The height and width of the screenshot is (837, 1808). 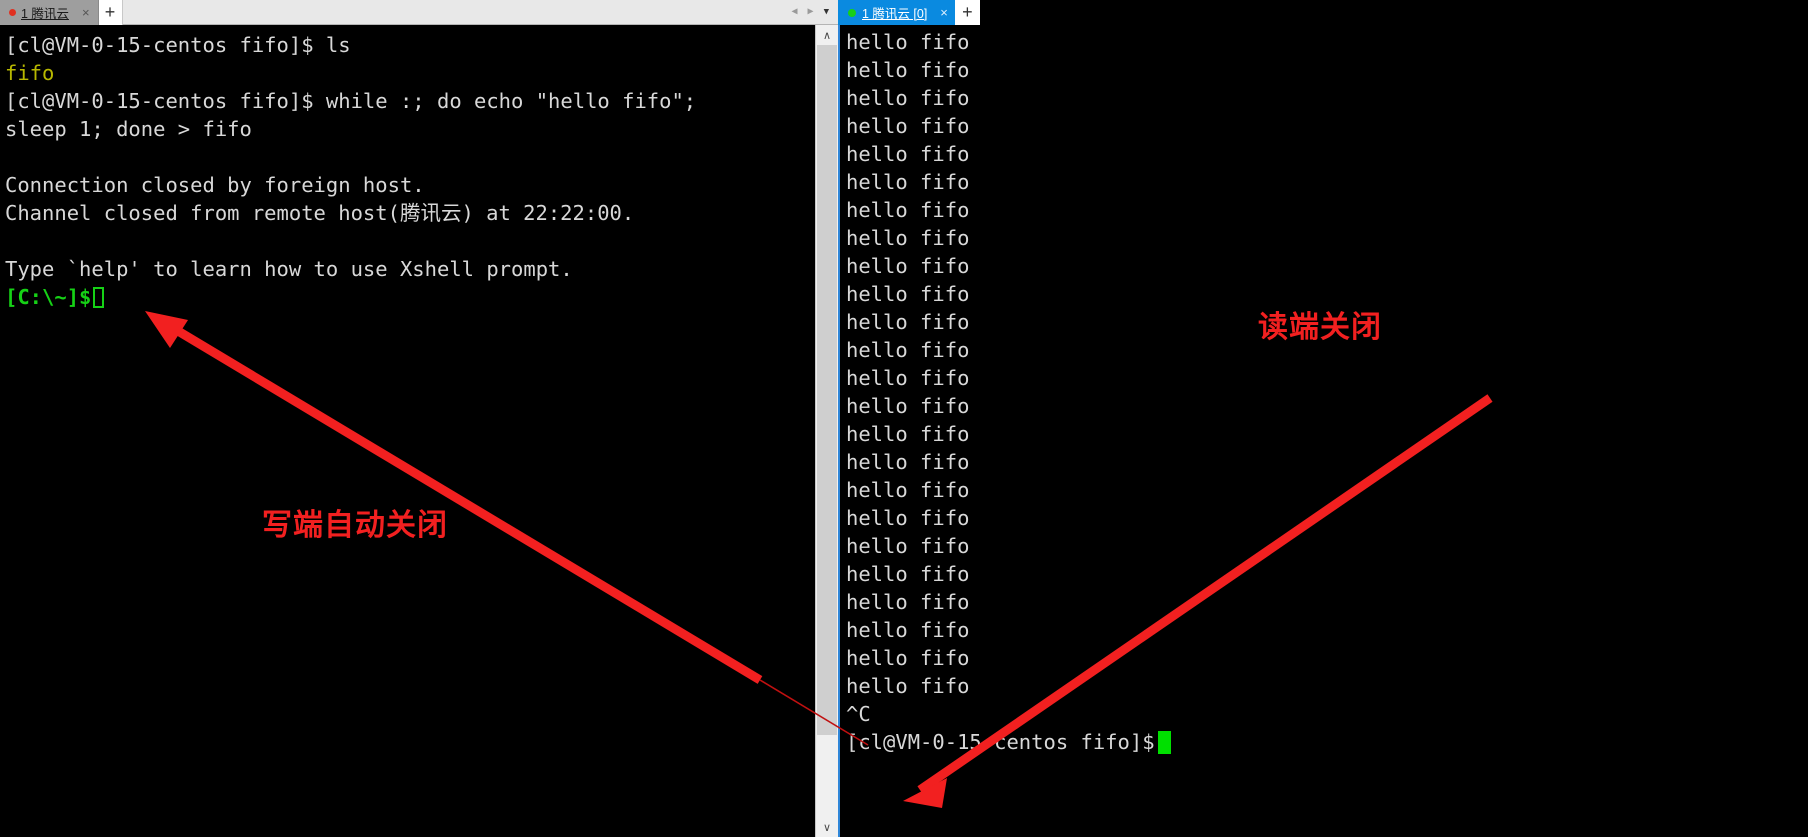 I want to click on terminal-line: fifo, so click(x=30, y=73).